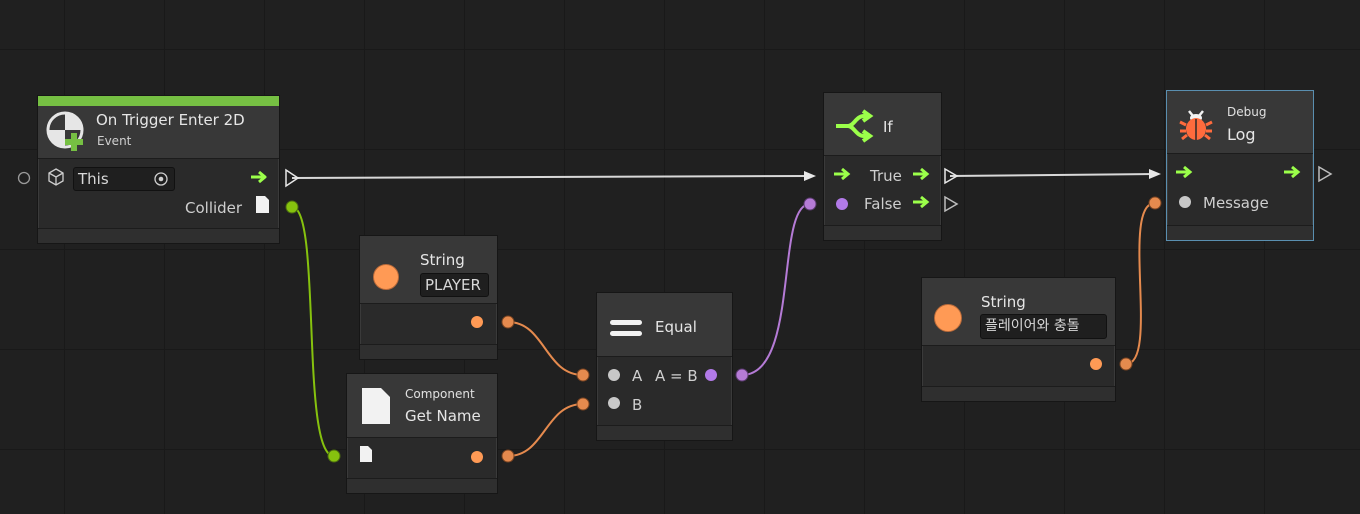  Describe the element at coordinates (551, 177) in the screenshot. I see `flow-wire-trigger-if` at that location.